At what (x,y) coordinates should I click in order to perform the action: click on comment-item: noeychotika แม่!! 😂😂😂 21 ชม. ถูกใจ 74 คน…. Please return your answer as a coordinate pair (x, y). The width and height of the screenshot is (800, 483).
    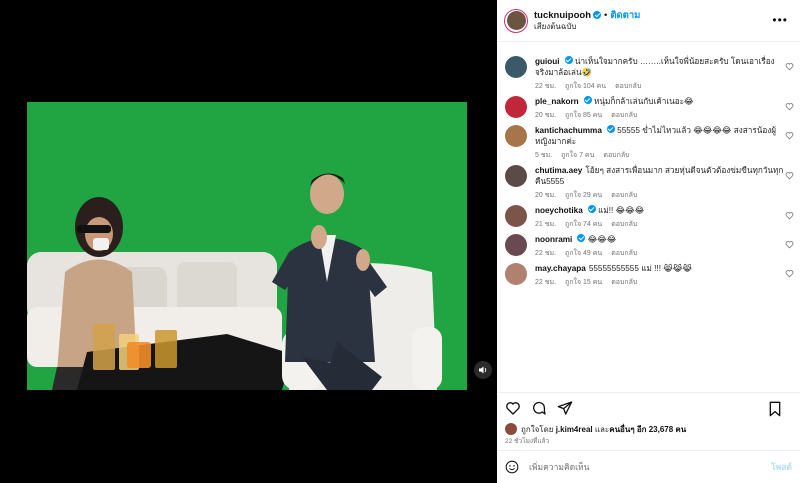
    Looking at the image, I should click on (648, 215).